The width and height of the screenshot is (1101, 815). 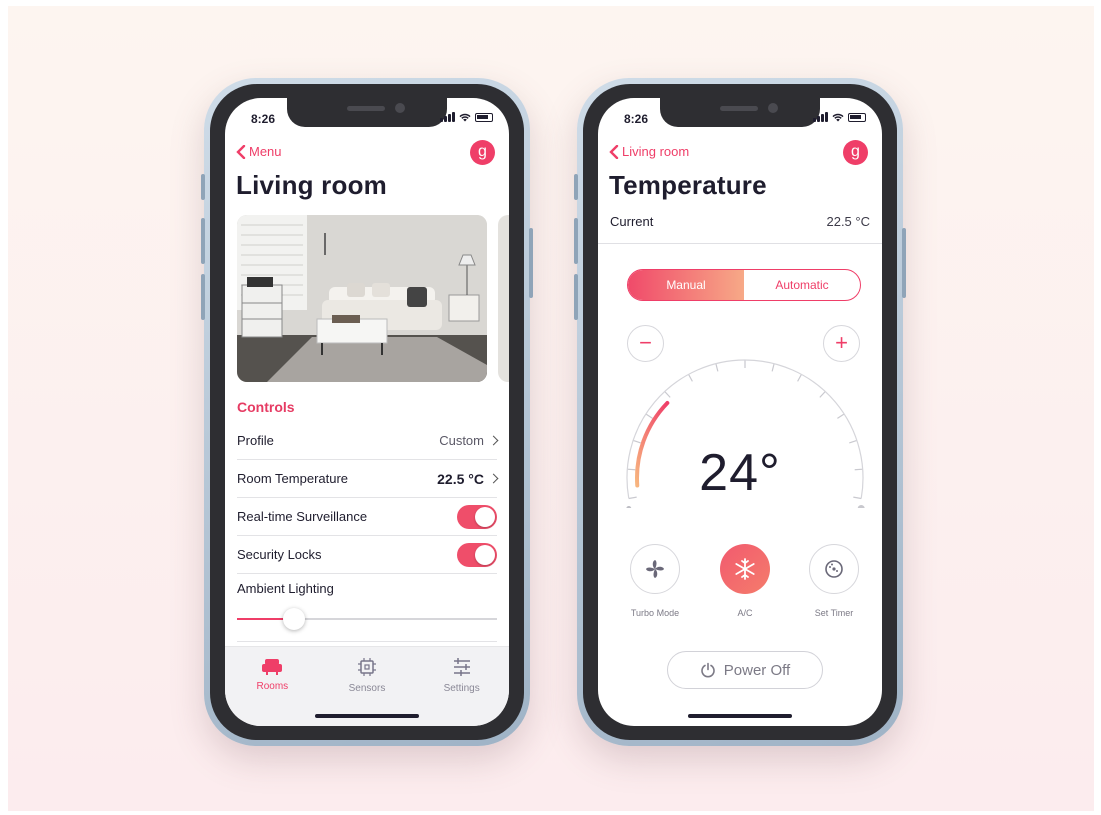 I want to click on fan-icon, so click(x=655, y=569).